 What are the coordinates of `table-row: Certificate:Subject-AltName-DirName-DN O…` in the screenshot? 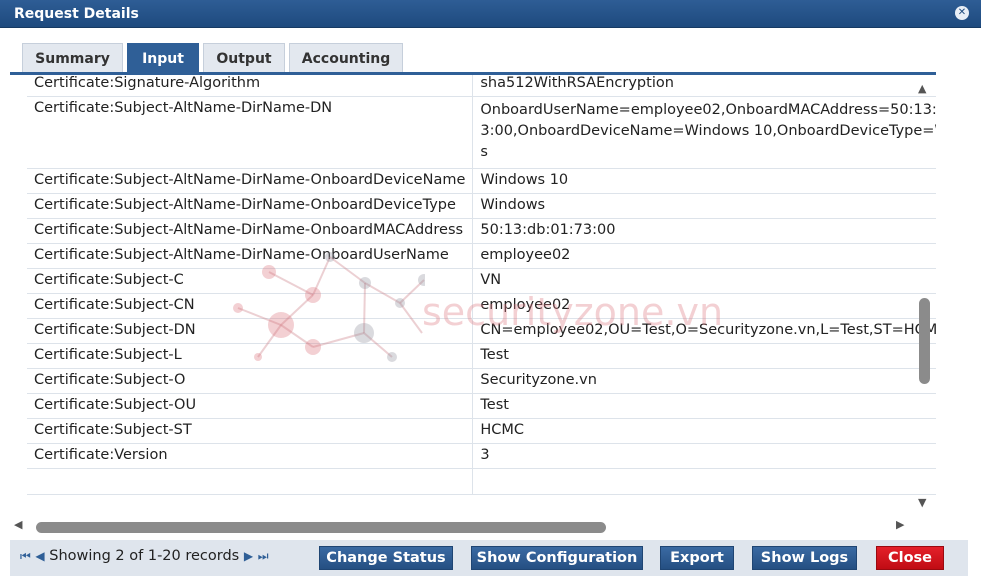 It's located at (481, 132).